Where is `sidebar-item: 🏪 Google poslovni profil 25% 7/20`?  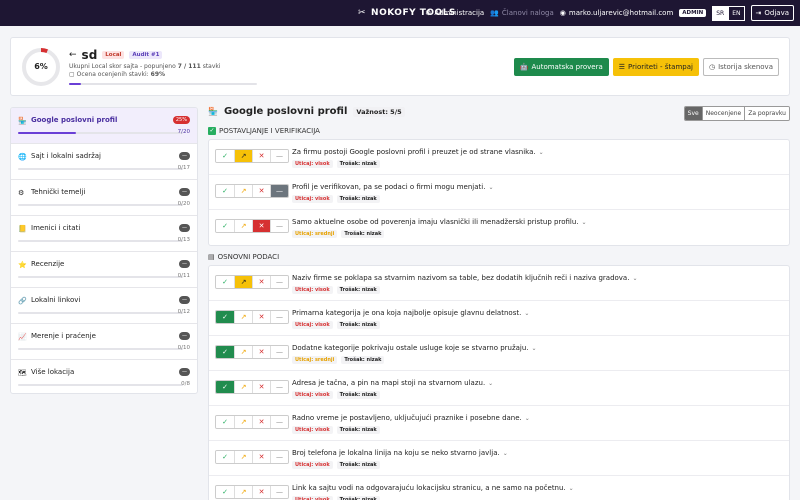 sidebar-item: 🏪 Google poslovni profil 25% 7/20 is located at coordinates (104, 126).